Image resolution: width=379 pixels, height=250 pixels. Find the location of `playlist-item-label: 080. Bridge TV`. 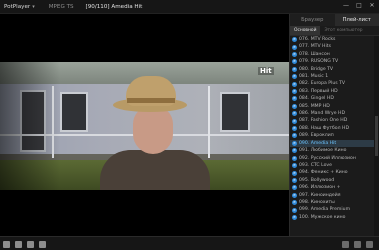

playlist-item-label: 080. Bridge TV is located at coordinates (316, 69).